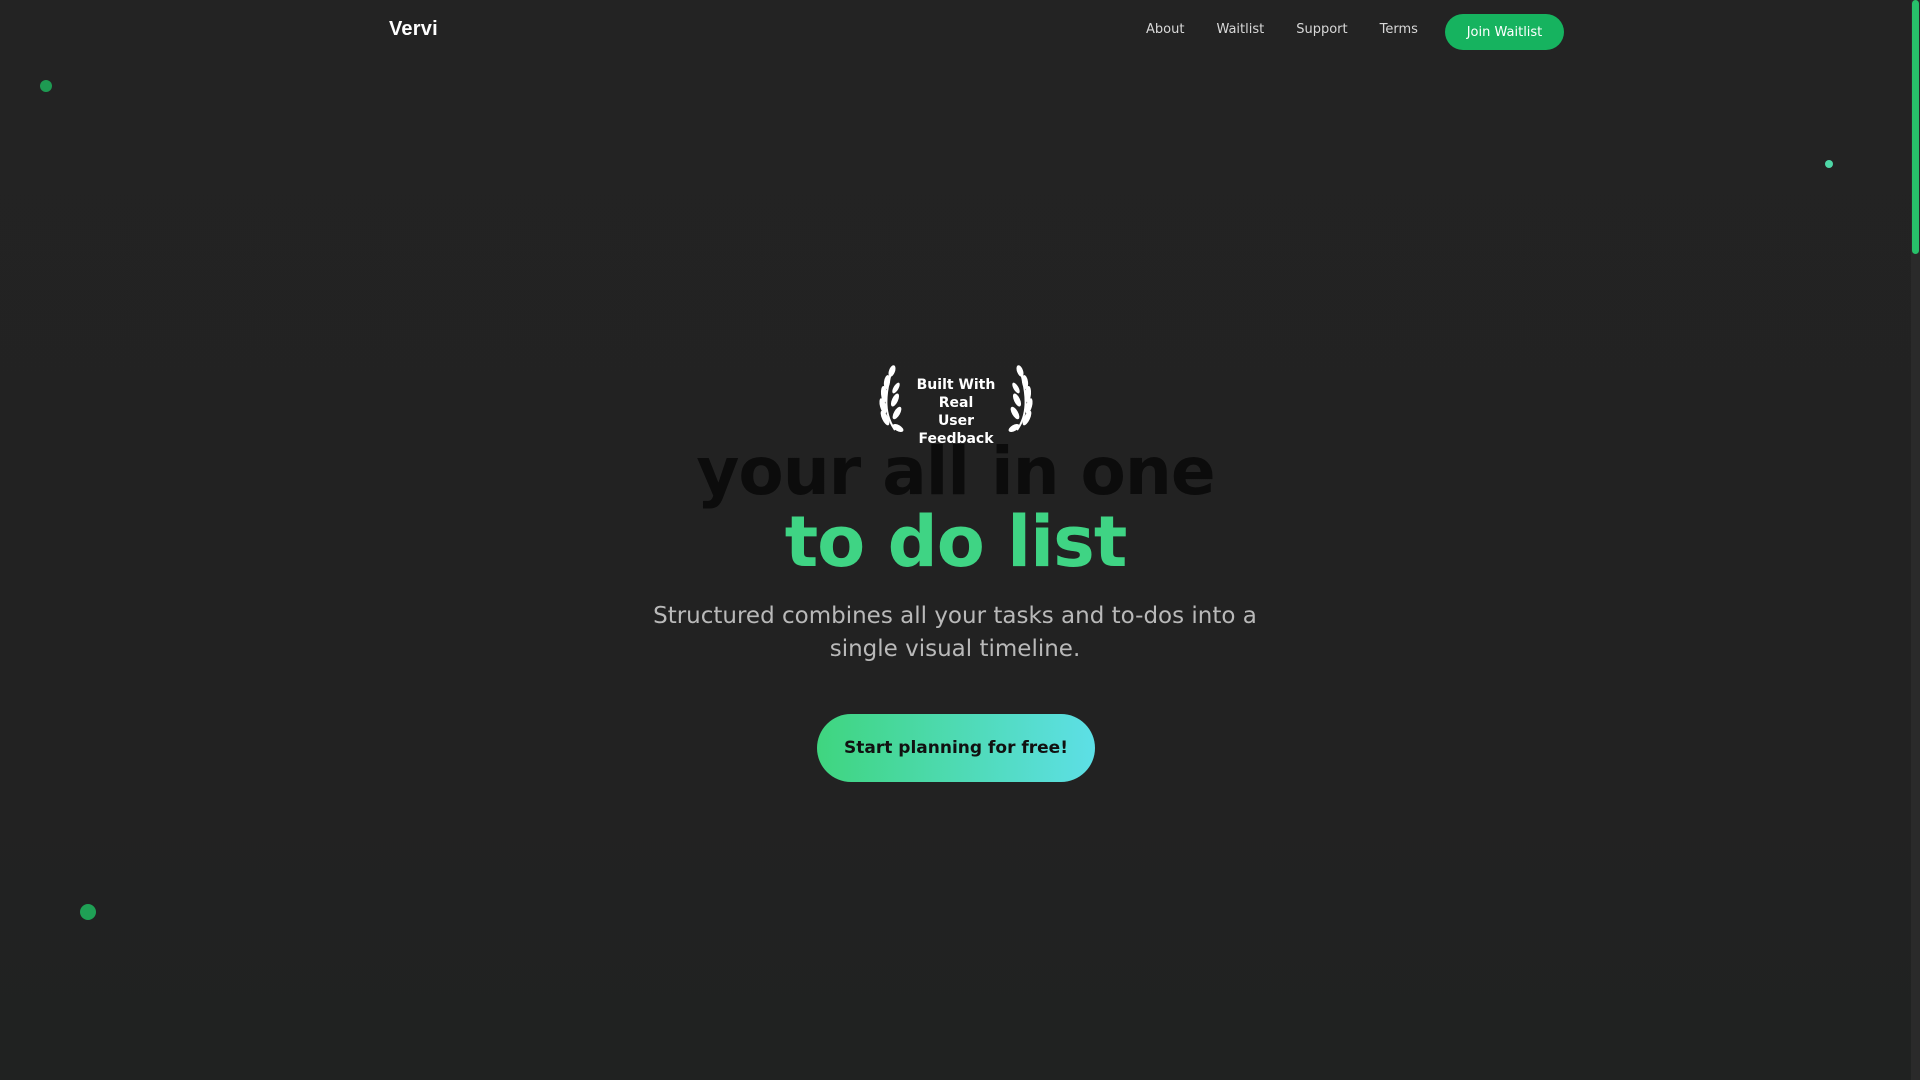  Describe the element at coordinates (1915, 127) in the screenshot. I see `scrollbar-thumb` at that location.